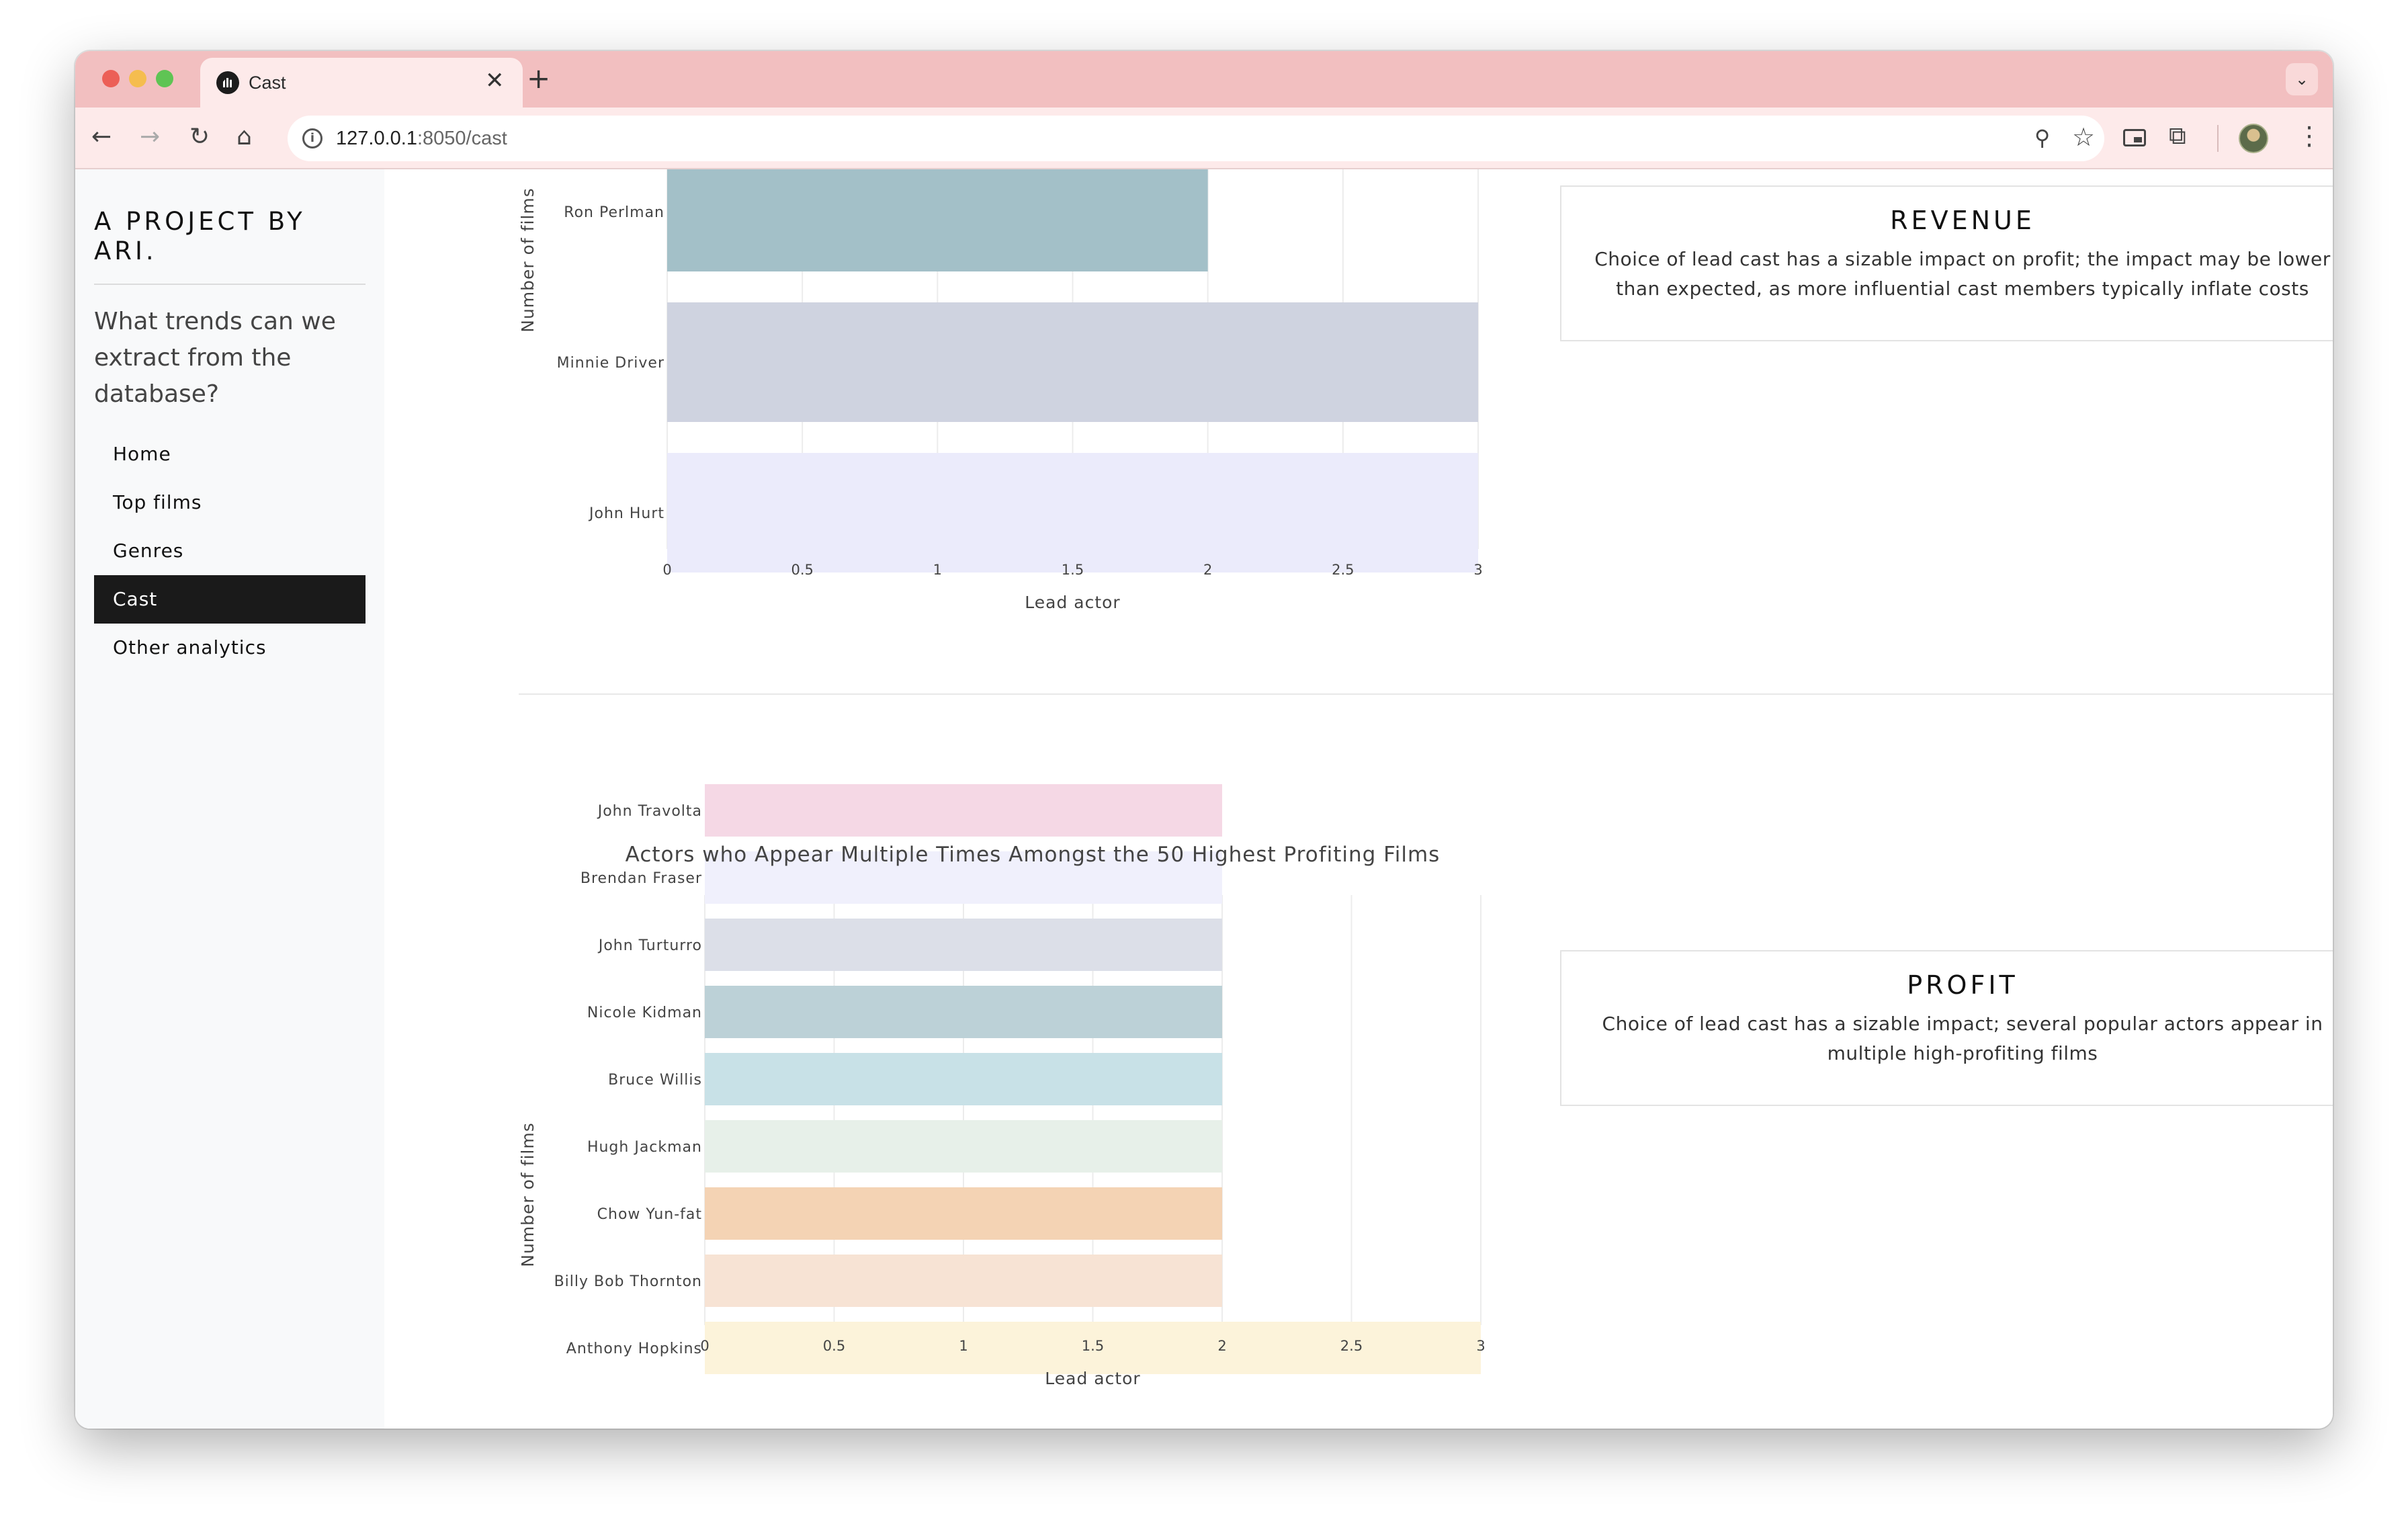  I want to click on nav-link-genres: Genres, so click(230, 551).